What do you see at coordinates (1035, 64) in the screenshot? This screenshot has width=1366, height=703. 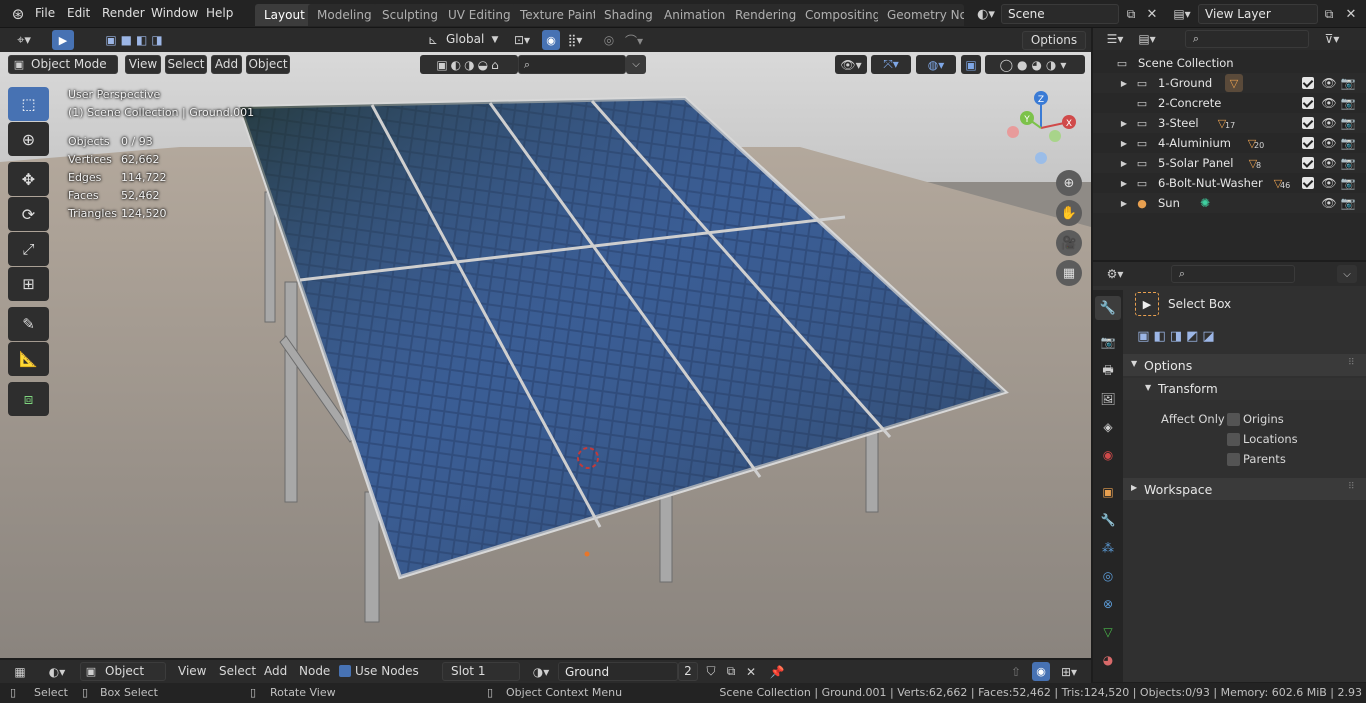 I see `shading-mode-icons: ◯●◕◑▾` at bounding box center [1035, 64].